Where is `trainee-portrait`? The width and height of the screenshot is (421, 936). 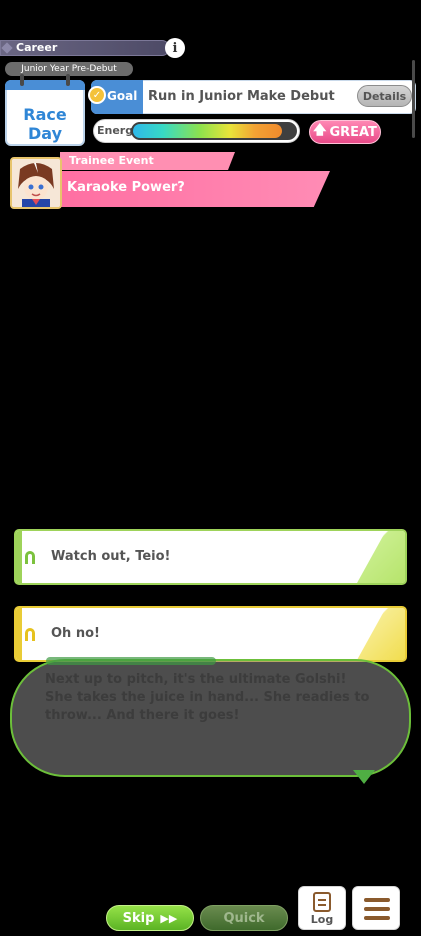
trainee-portrait is located at coordinates (36, 183).